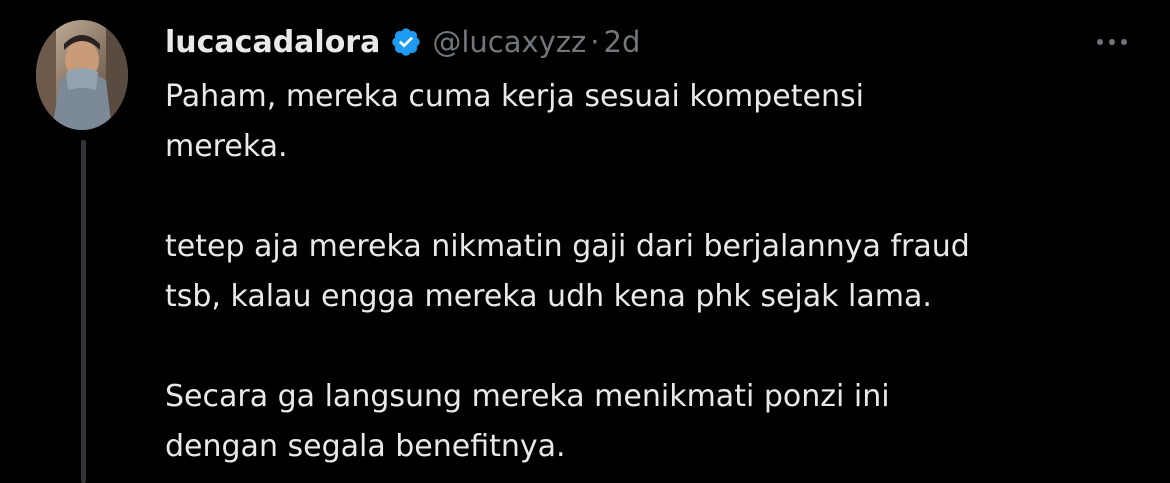  What do you see at coordinates (509, 42) in the screenshot?
I see `author-handle: @lucaxyzz` at bounding box center [509, 42].